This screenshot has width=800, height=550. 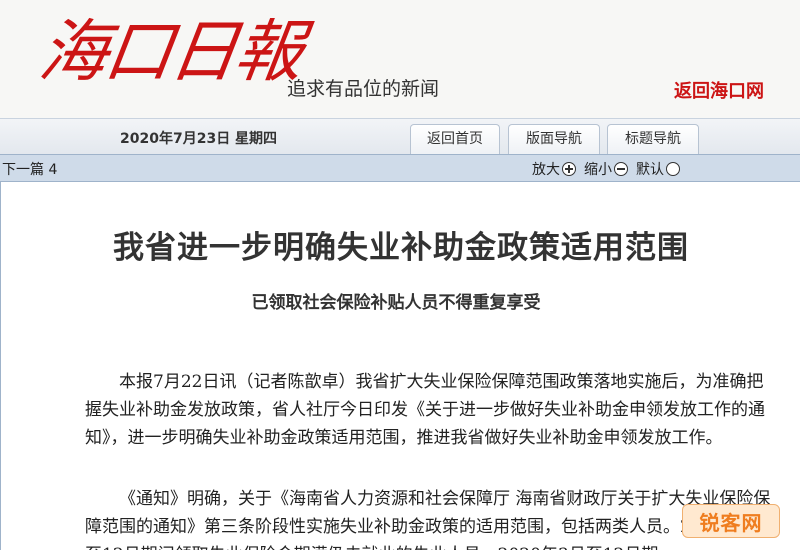 I want to click on article-toolbar: 下一篇 4 放大 缩小 默认, so click(x=400, y=168).